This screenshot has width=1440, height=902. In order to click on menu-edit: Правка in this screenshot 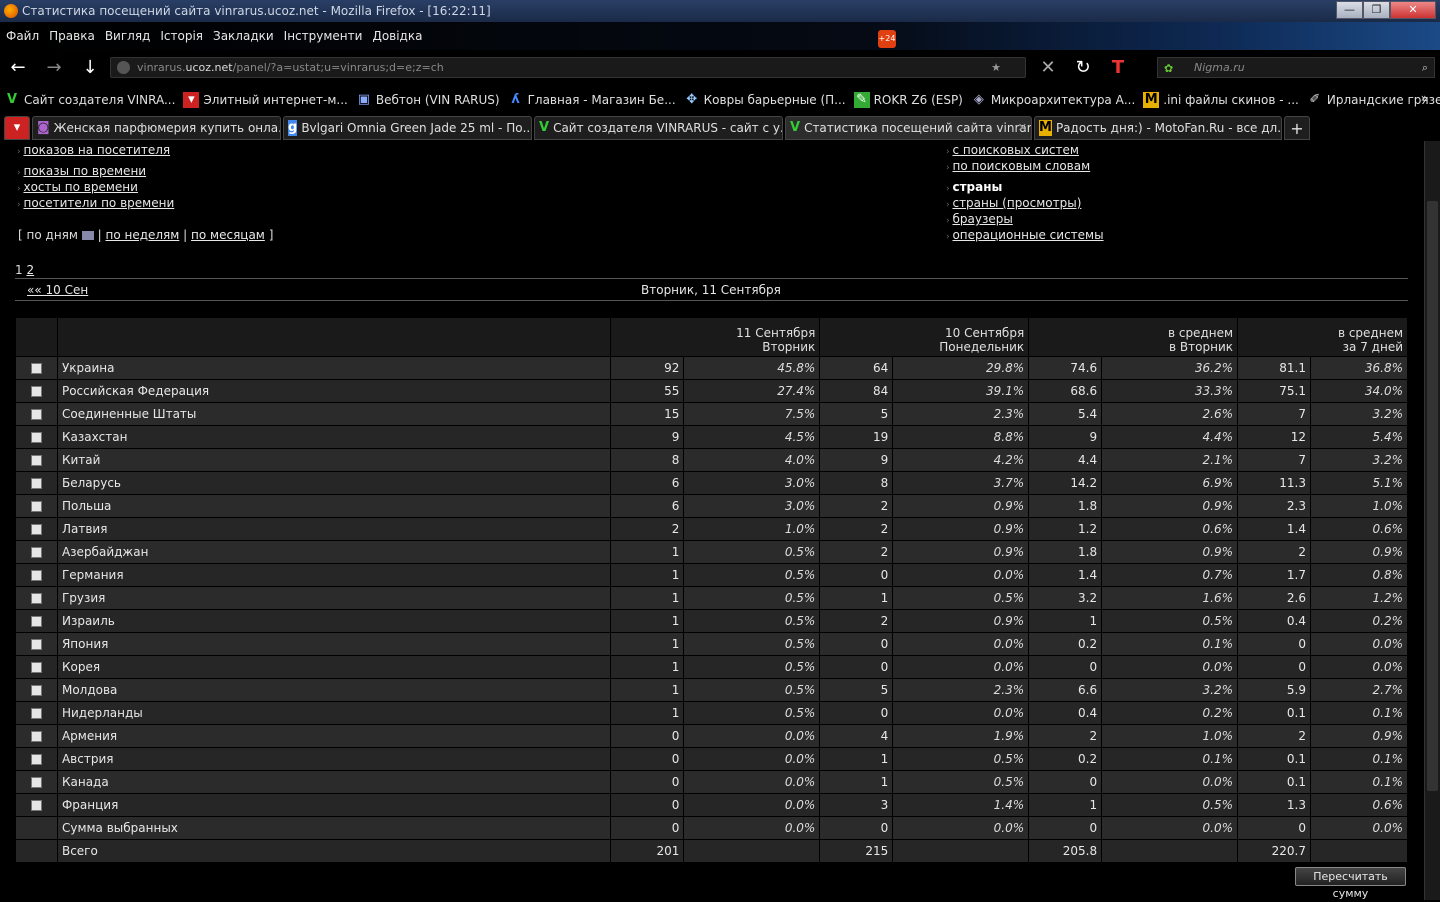, I will do `click(72, 36)`.